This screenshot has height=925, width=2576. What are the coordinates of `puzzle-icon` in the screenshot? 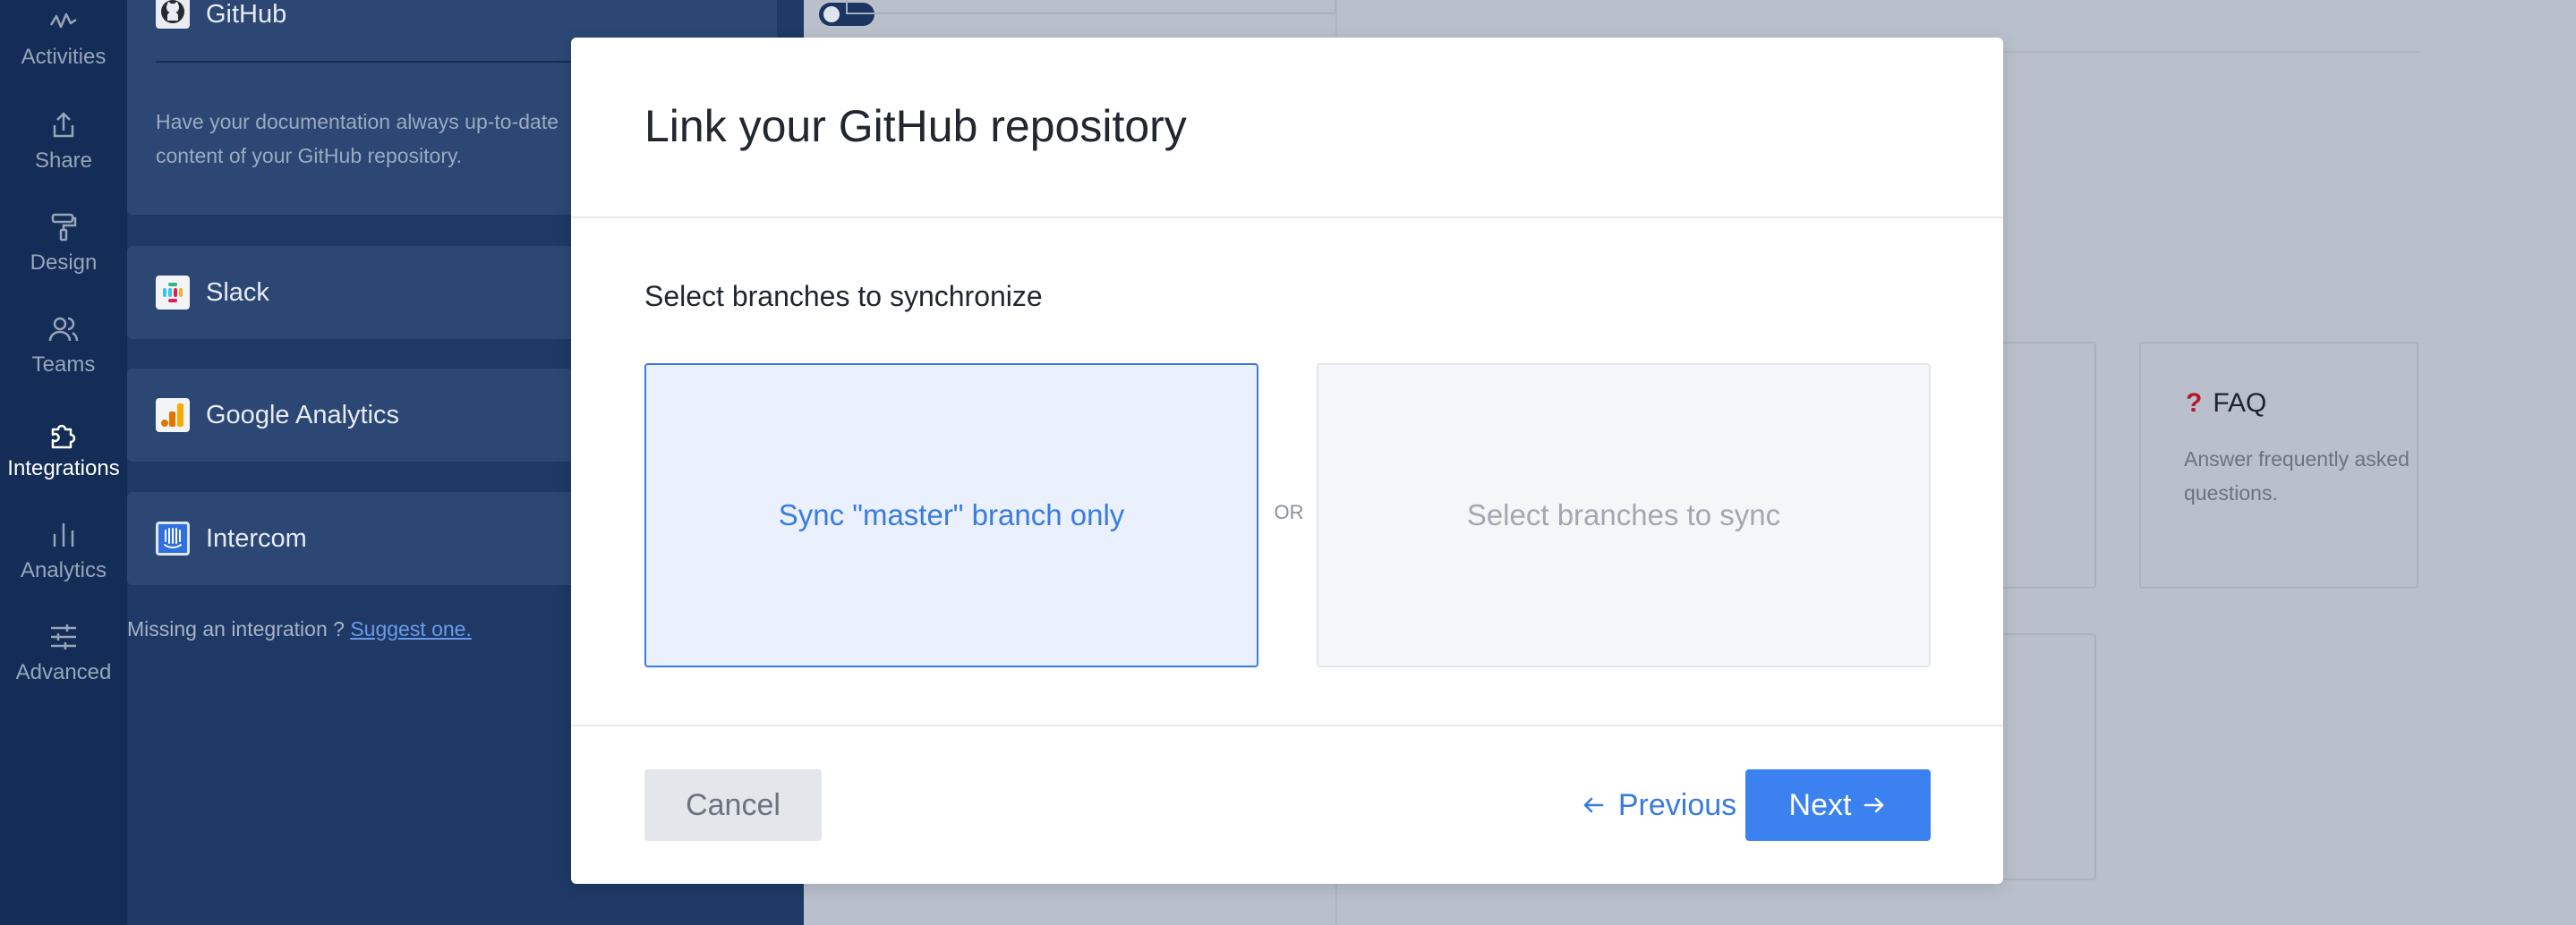 It's located at (63, 436).